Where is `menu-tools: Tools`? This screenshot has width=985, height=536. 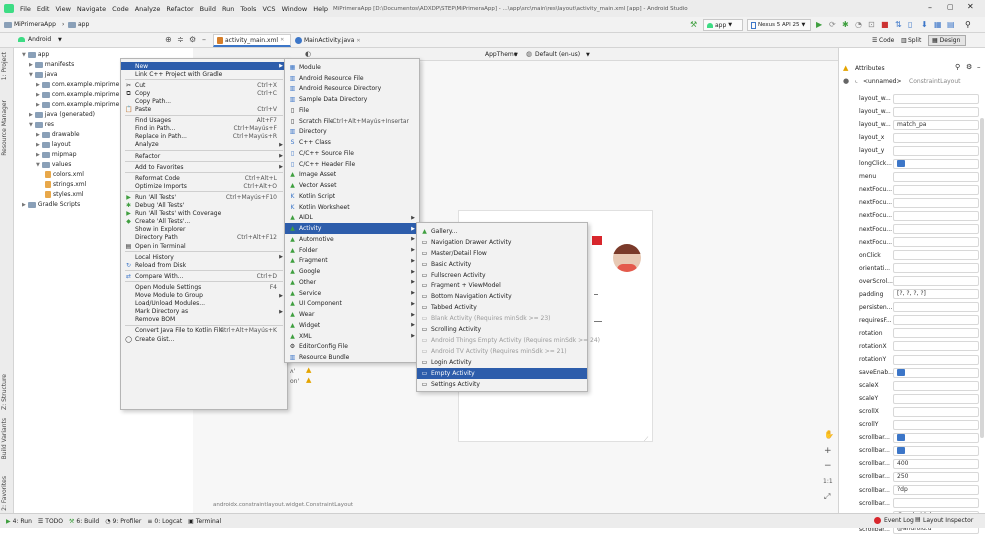 menu-tools: Tools is located at coordinates (248, 9).